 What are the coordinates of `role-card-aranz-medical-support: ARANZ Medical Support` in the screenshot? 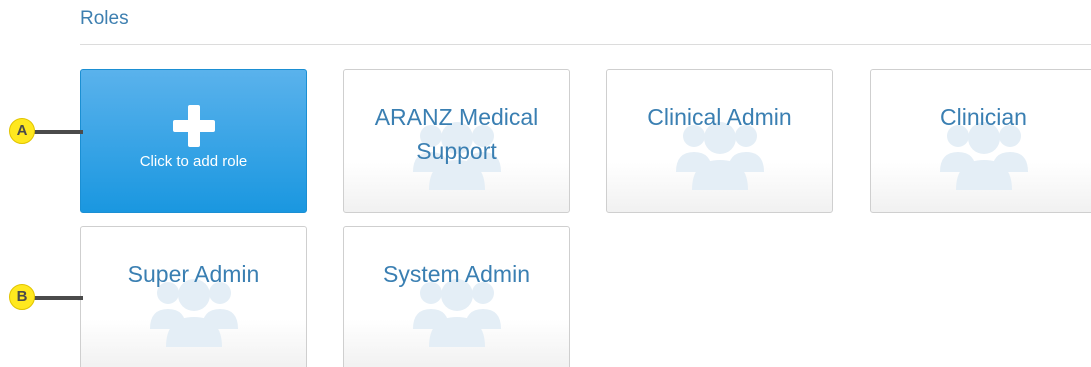 It's located at (456, 141).